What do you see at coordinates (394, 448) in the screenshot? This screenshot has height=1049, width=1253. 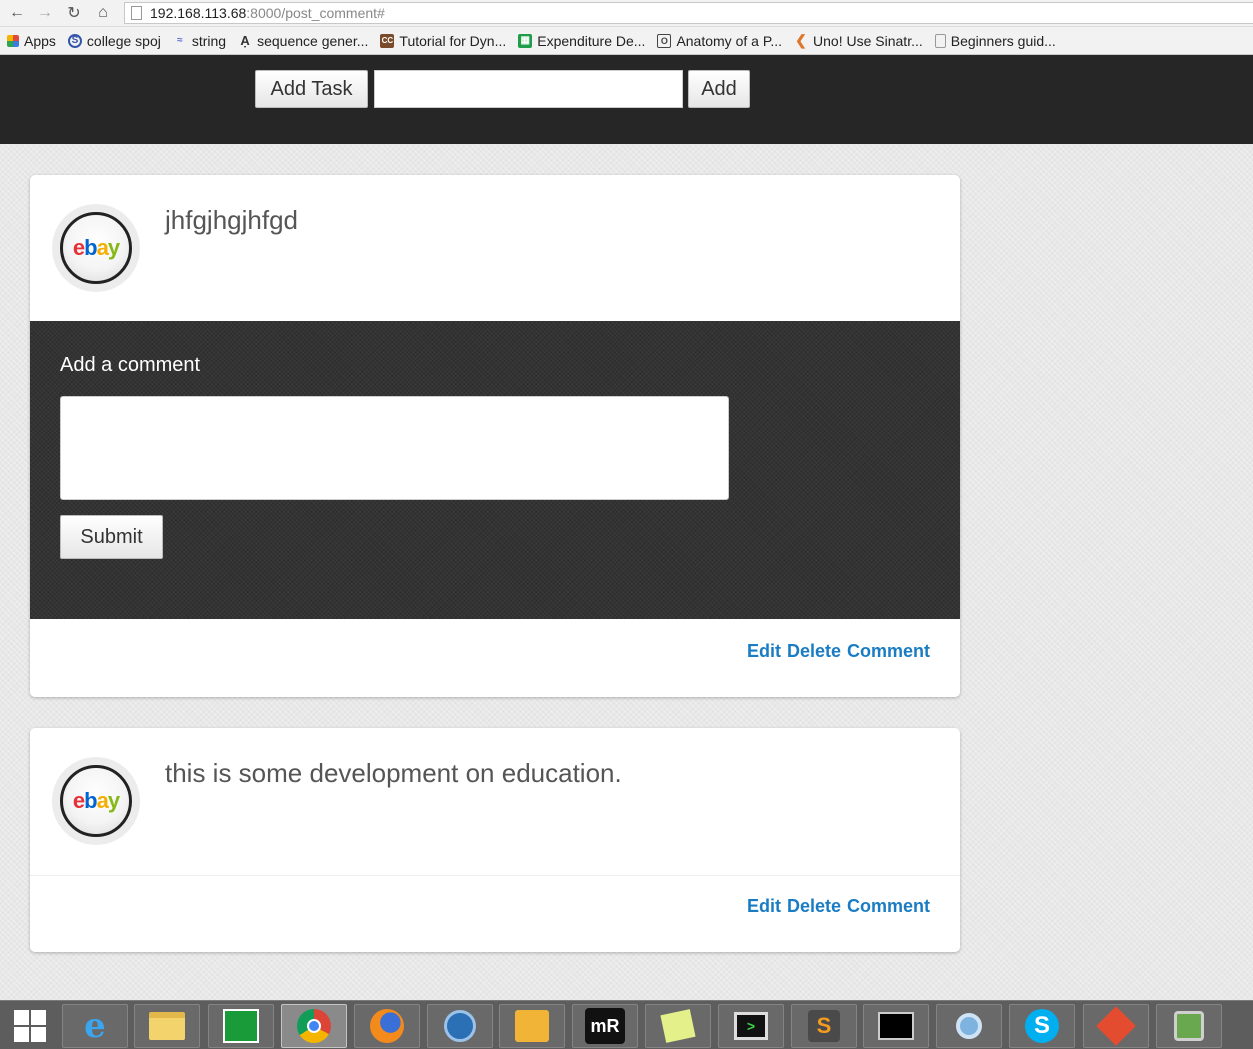 I see `comment-textarea` at bounding box center [394, 448].